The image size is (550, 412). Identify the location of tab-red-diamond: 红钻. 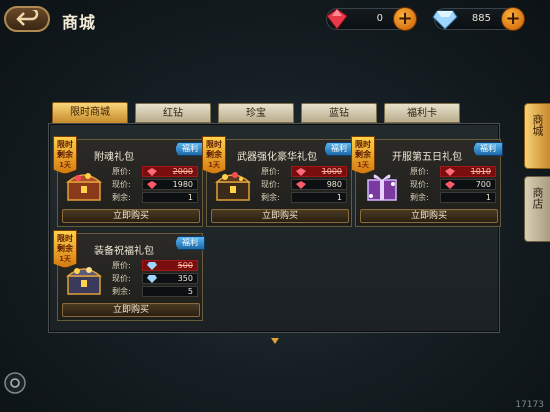
(173, 113).